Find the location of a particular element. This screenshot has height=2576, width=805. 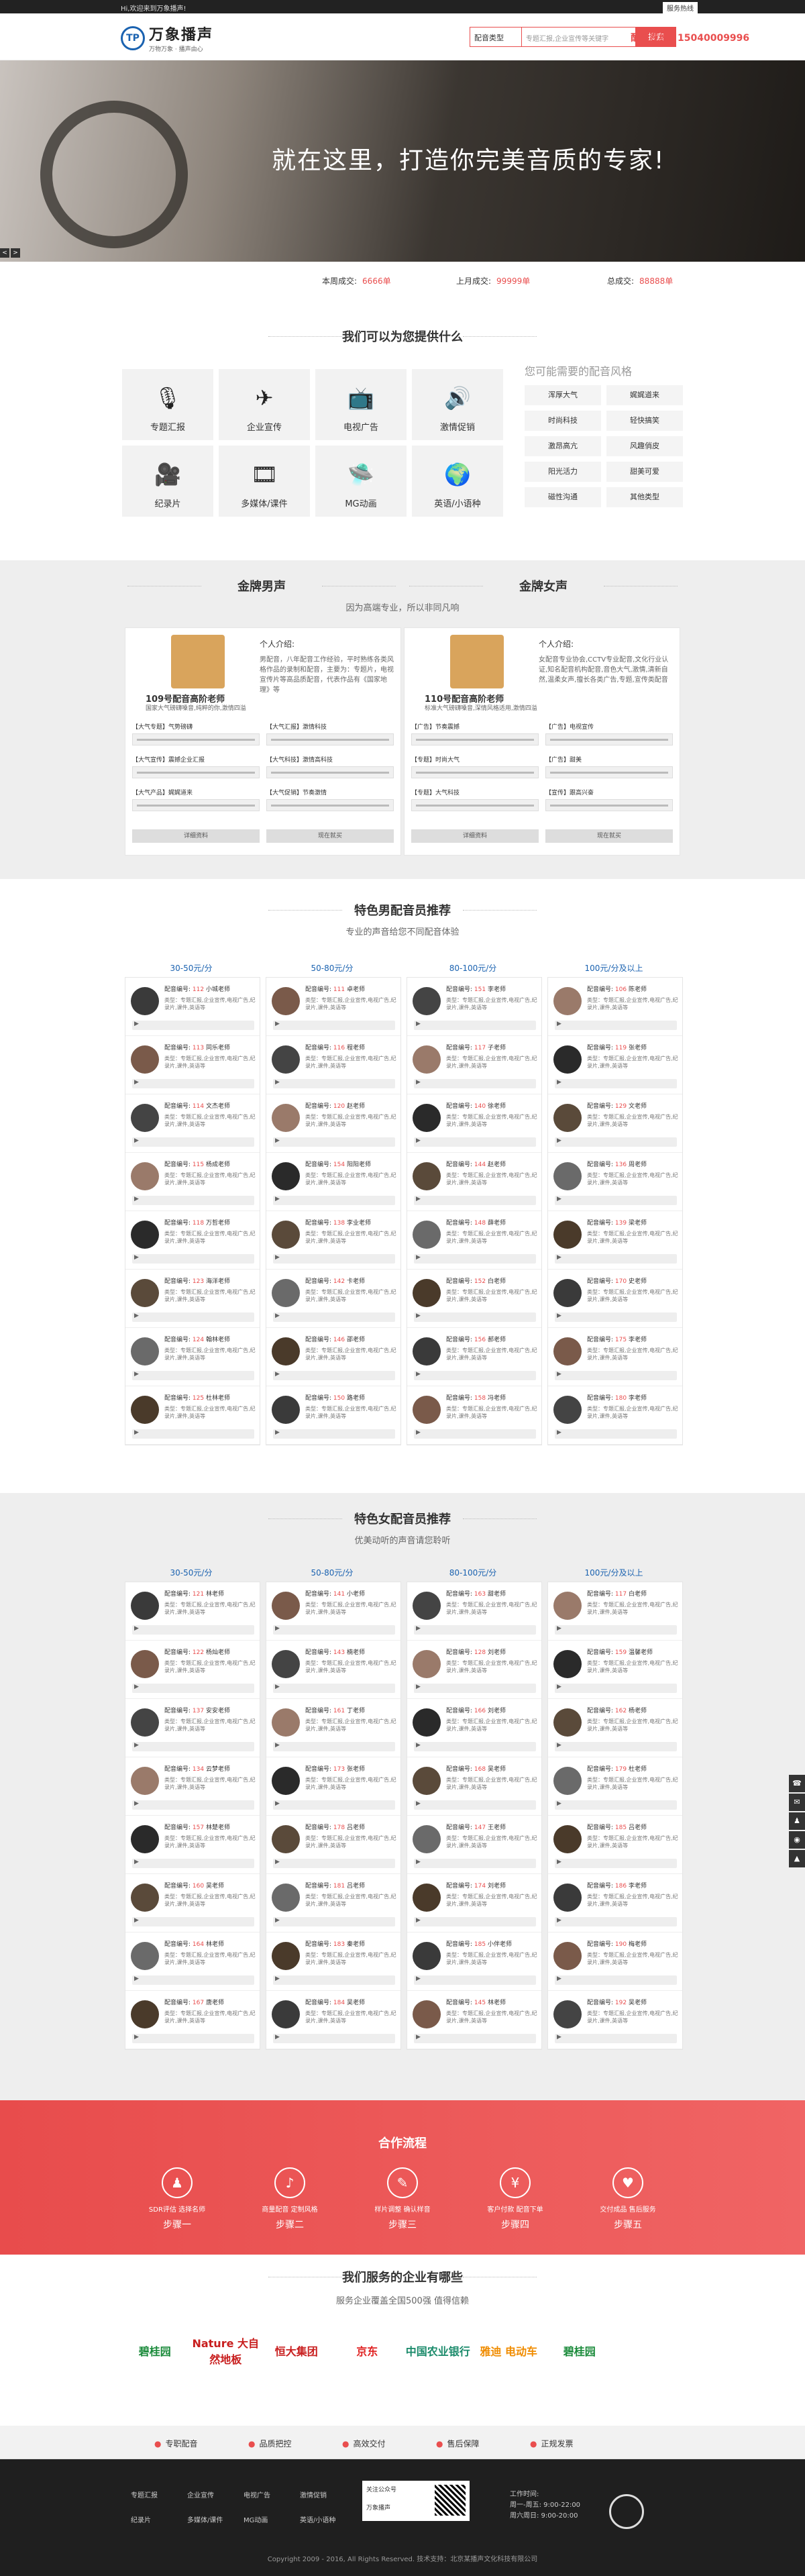

style-option: 阳光活力 is located at coordinates (563, 472).